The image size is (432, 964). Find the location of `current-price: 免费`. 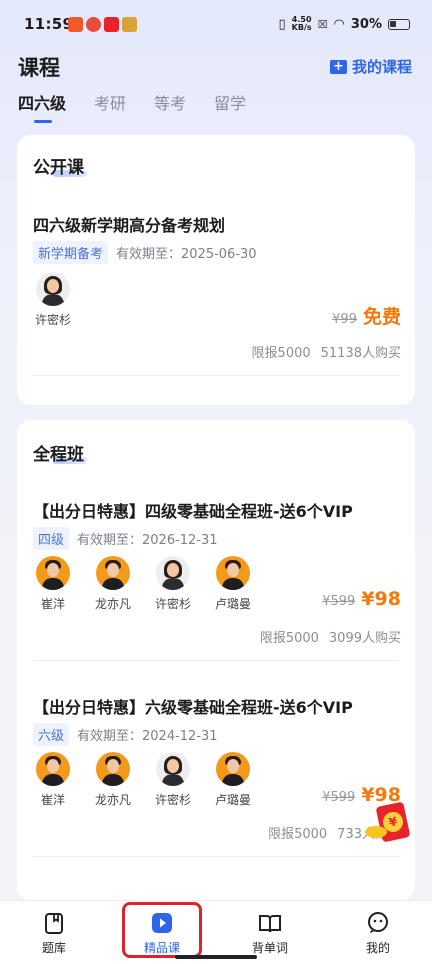

current-price: 免费 is located at coordinates (381, 317).